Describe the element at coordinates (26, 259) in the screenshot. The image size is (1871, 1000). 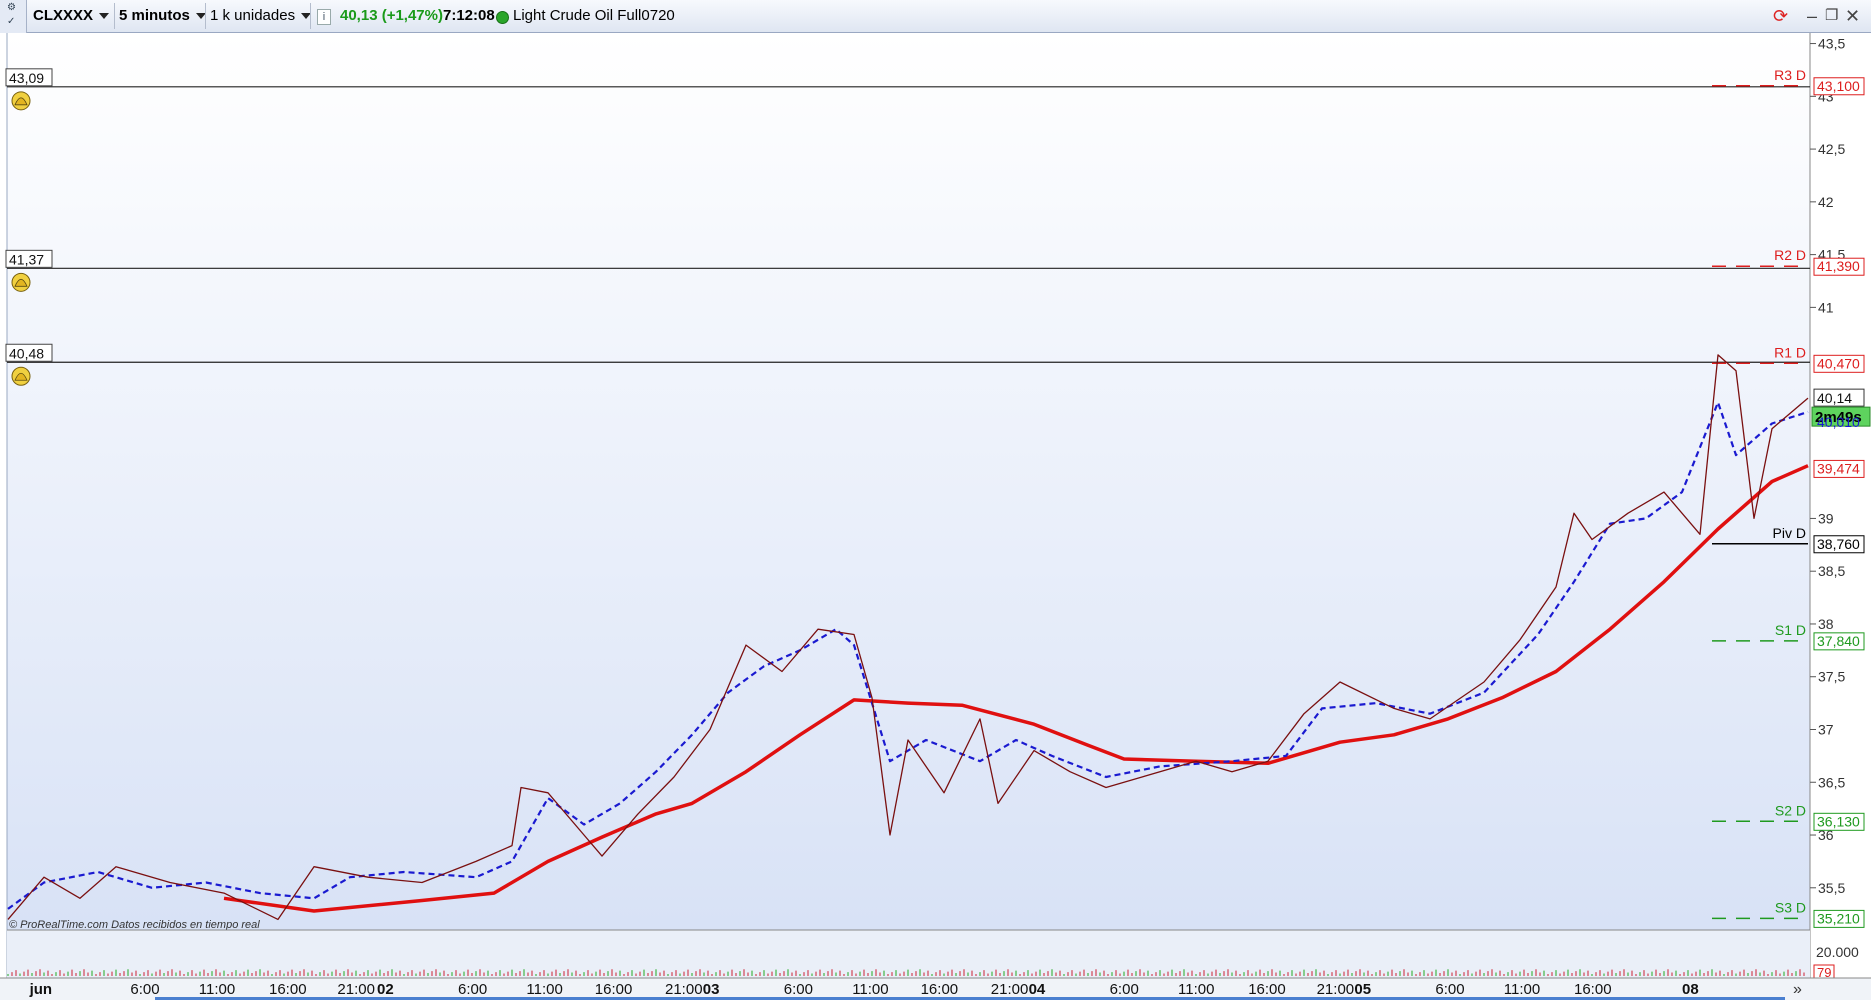
I see `alert-value-label: 41,37` at that location.